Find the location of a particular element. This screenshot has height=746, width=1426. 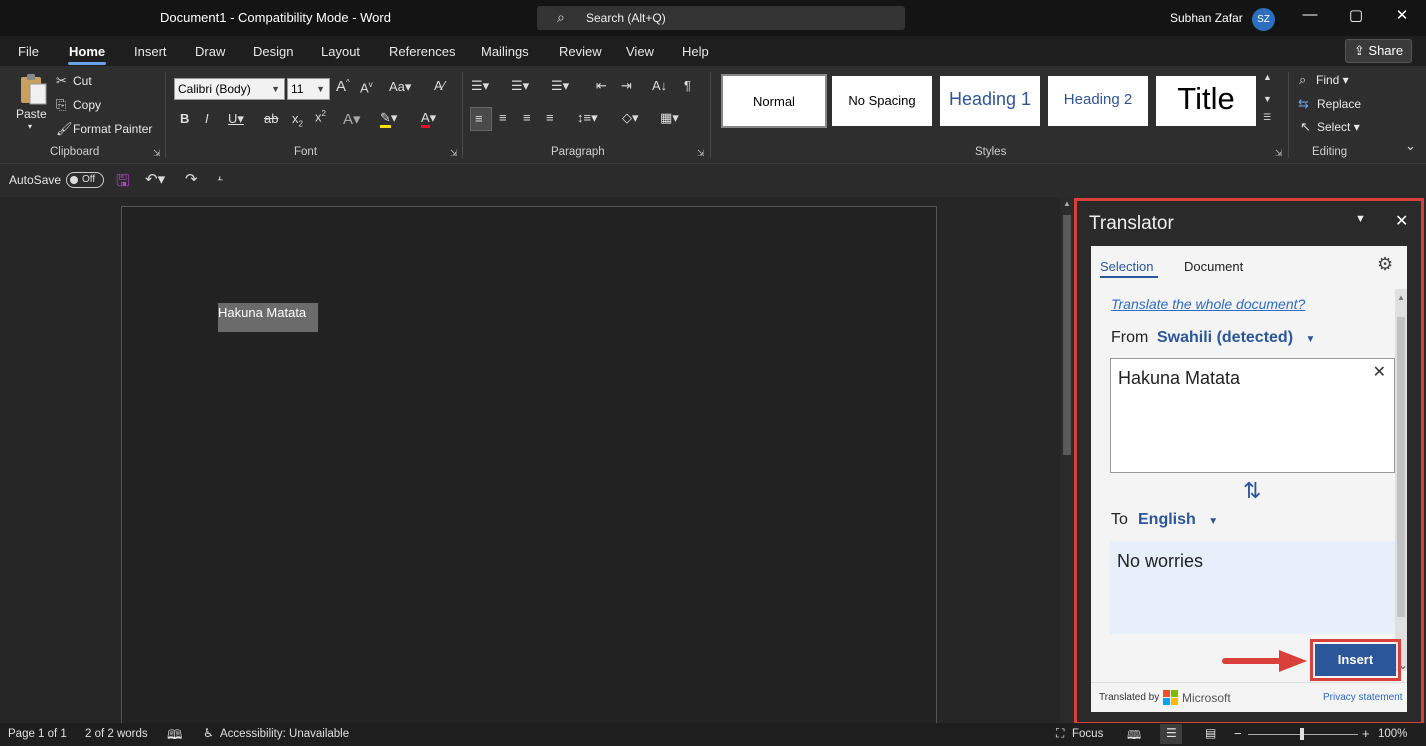

tab-selection: Selection is located at coordinates (1126, 266).